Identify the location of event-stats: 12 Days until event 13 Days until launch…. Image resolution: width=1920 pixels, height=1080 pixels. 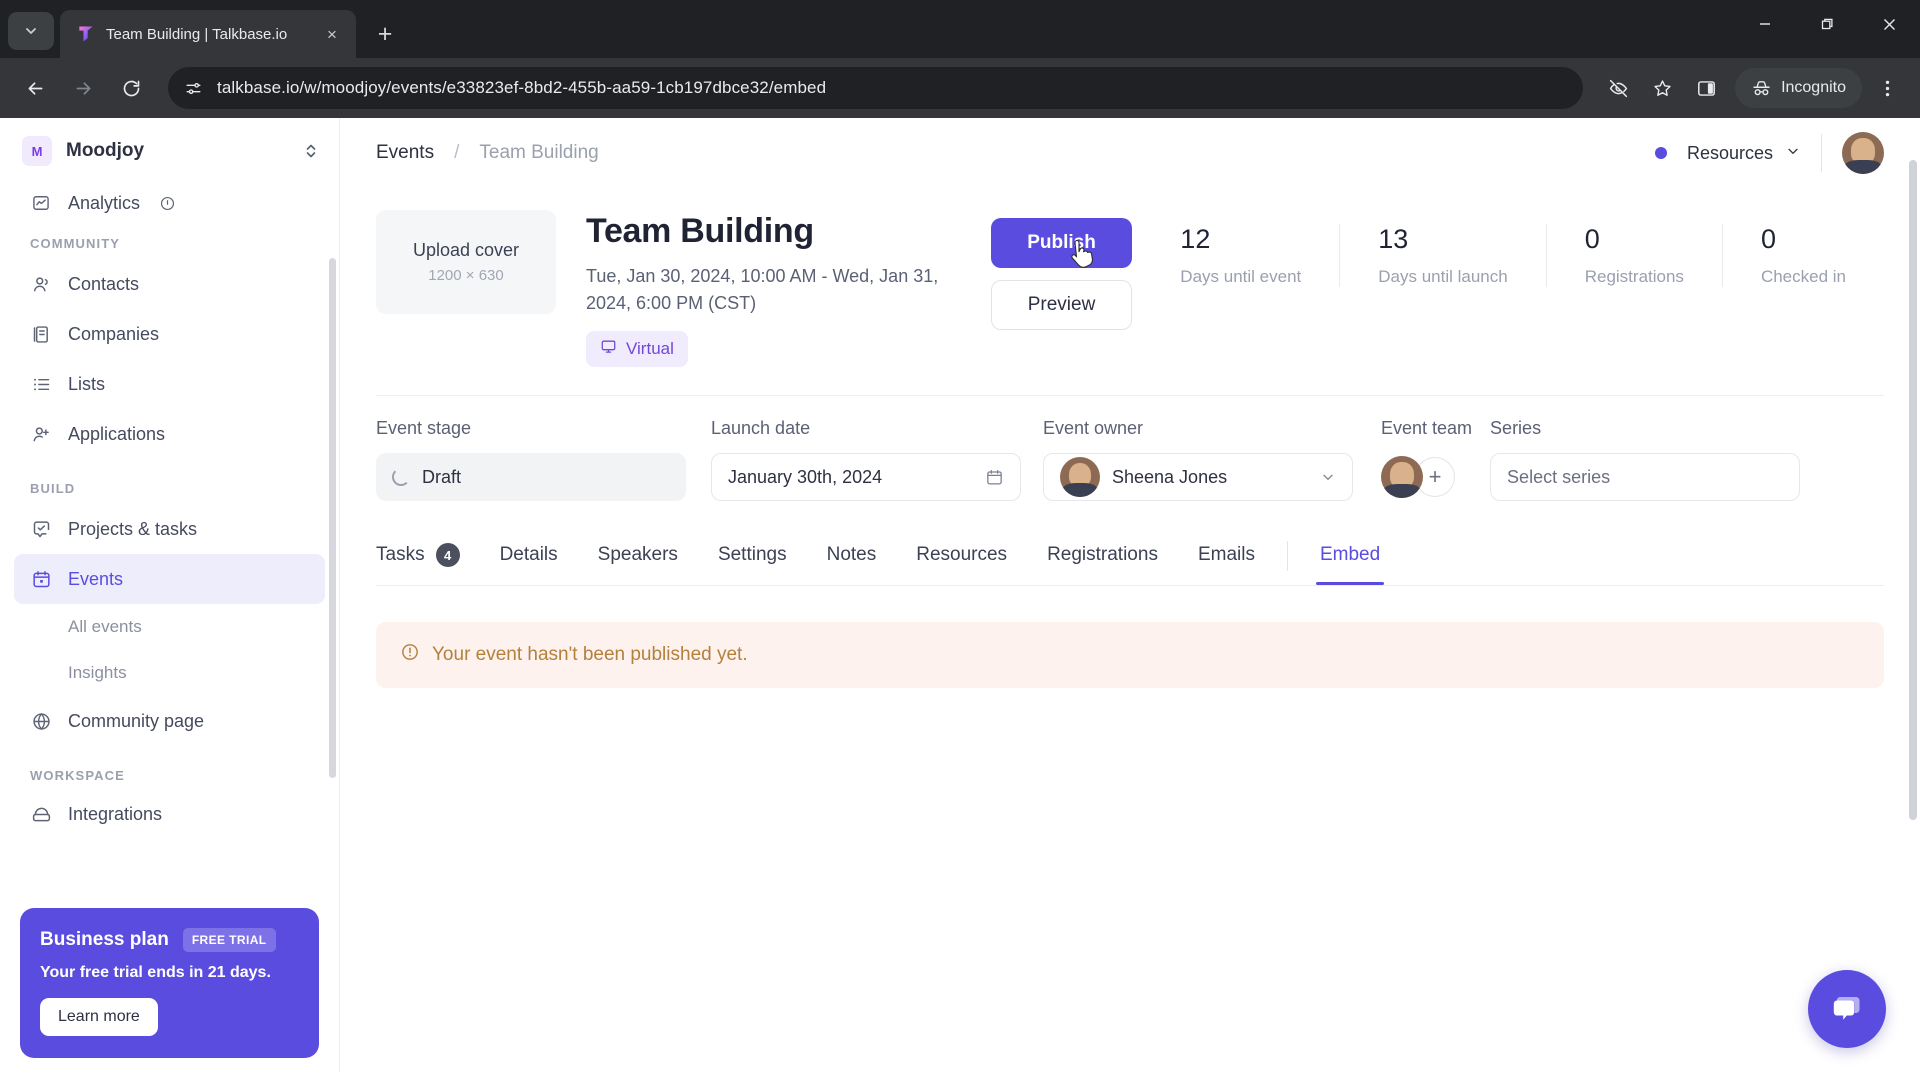
(1518, 248).